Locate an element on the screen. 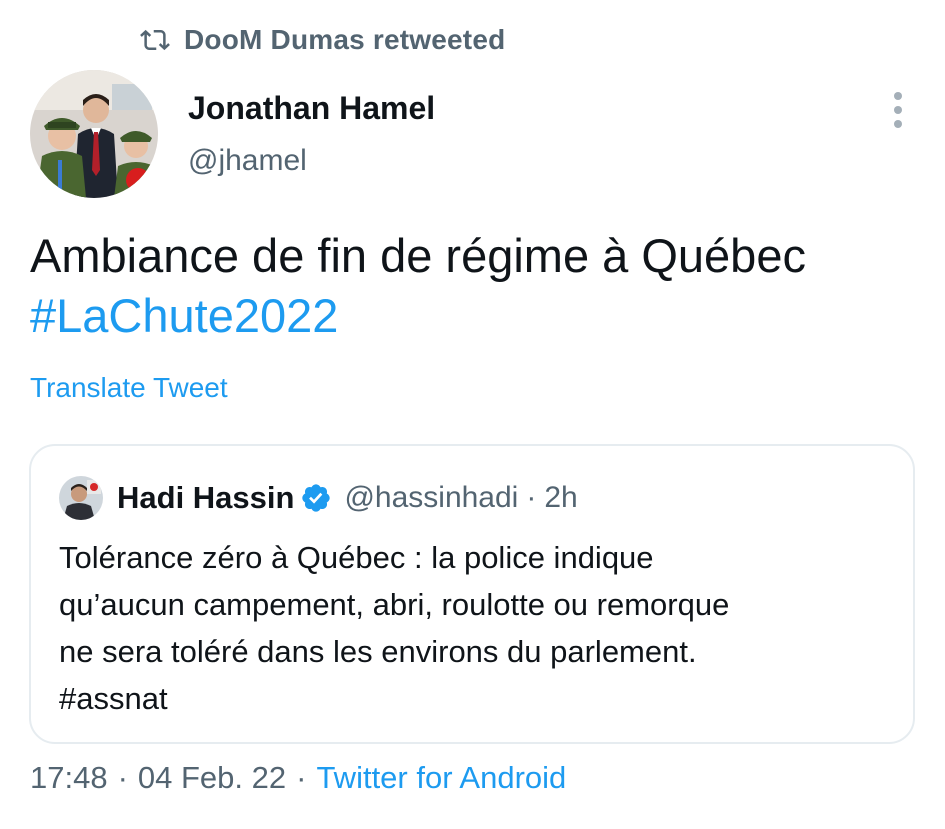 The image size is (945, 829). author-handle: @jhamel is located at coordinates (247, 161).